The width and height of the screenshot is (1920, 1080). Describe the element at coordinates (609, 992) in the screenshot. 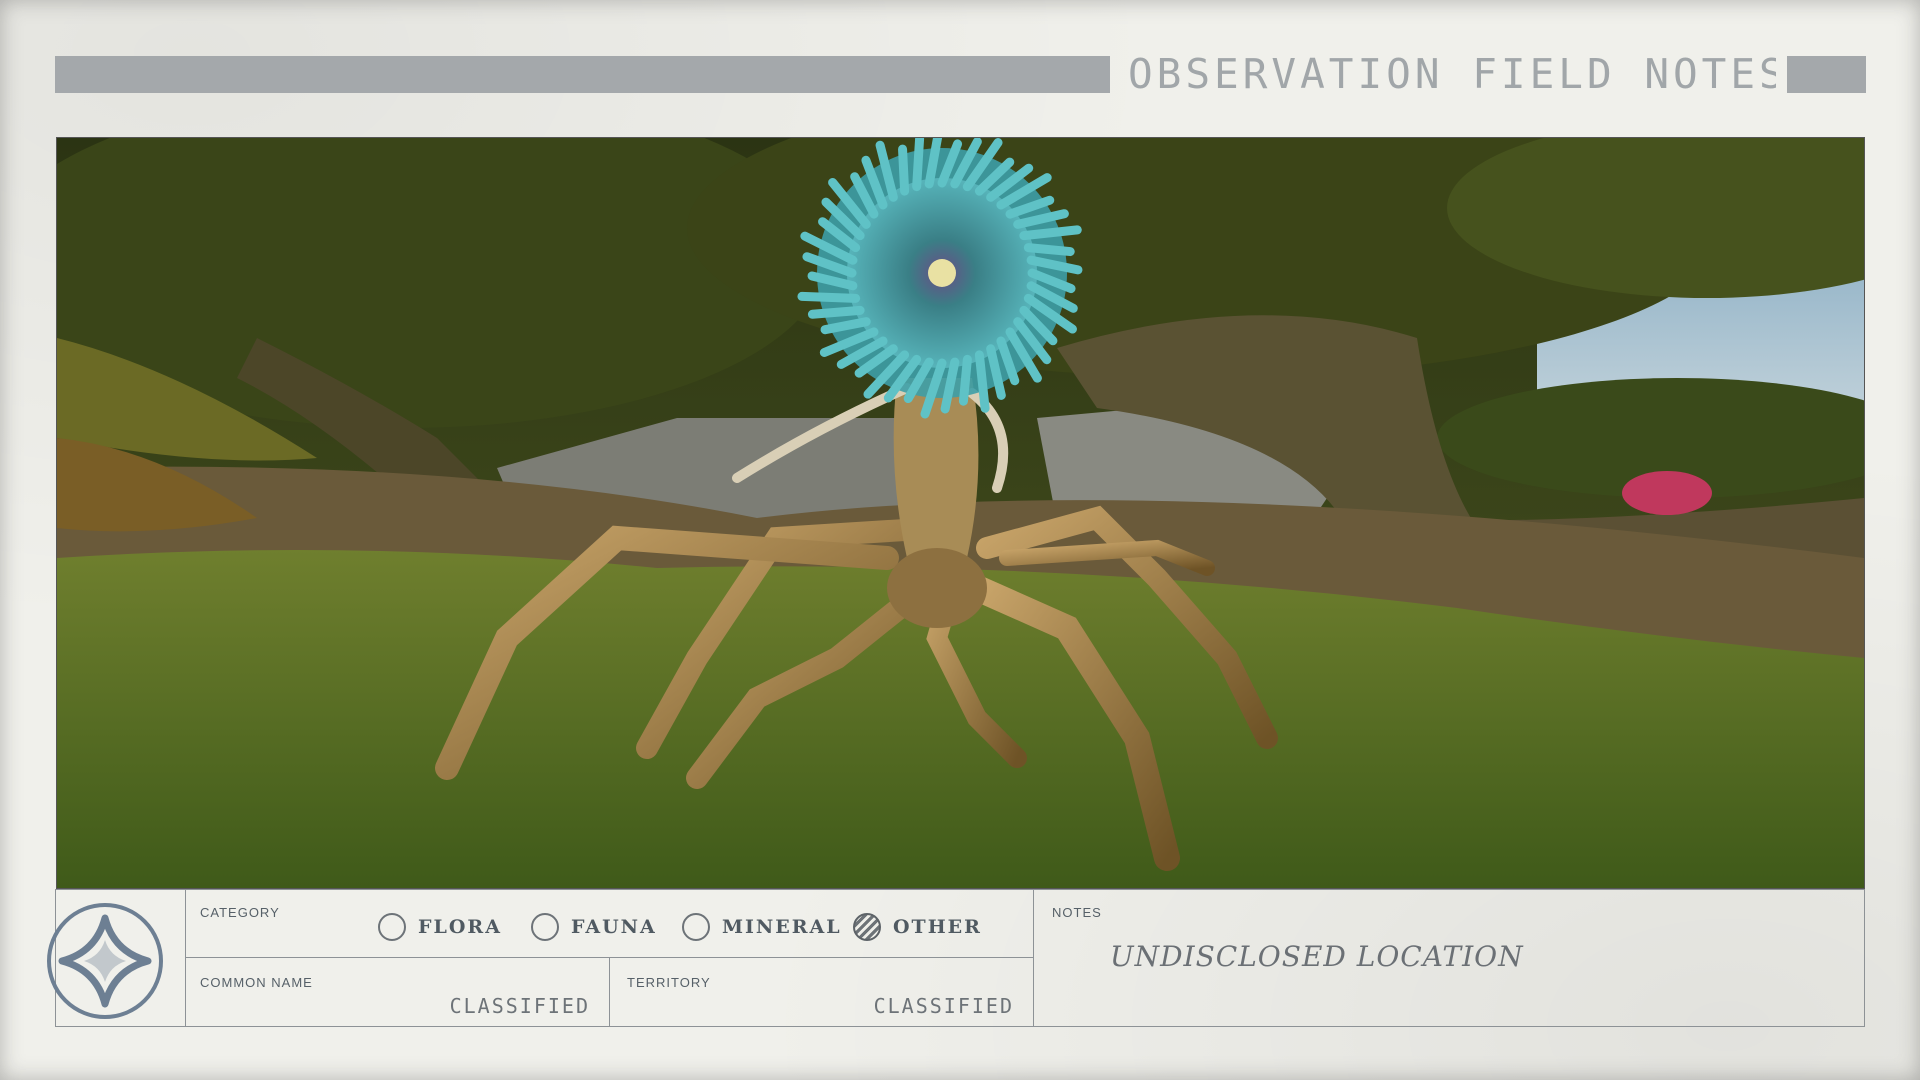

I see `divider-name` at that location.